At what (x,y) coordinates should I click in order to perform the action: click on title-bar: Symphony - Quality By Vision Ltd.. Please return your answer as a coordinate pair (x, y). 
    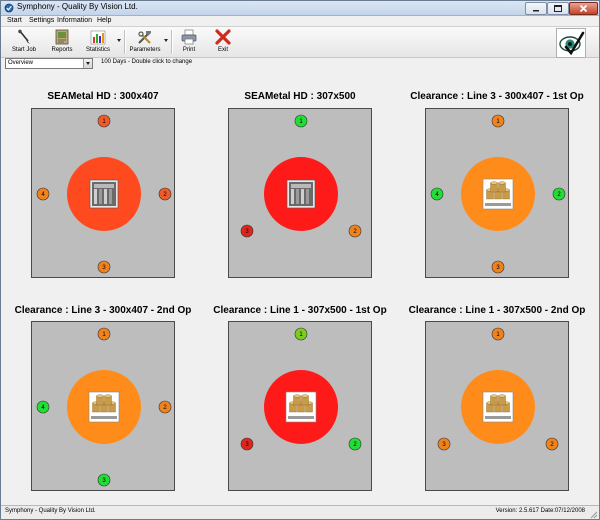
    Looking at the image, I should click on (300, 8).